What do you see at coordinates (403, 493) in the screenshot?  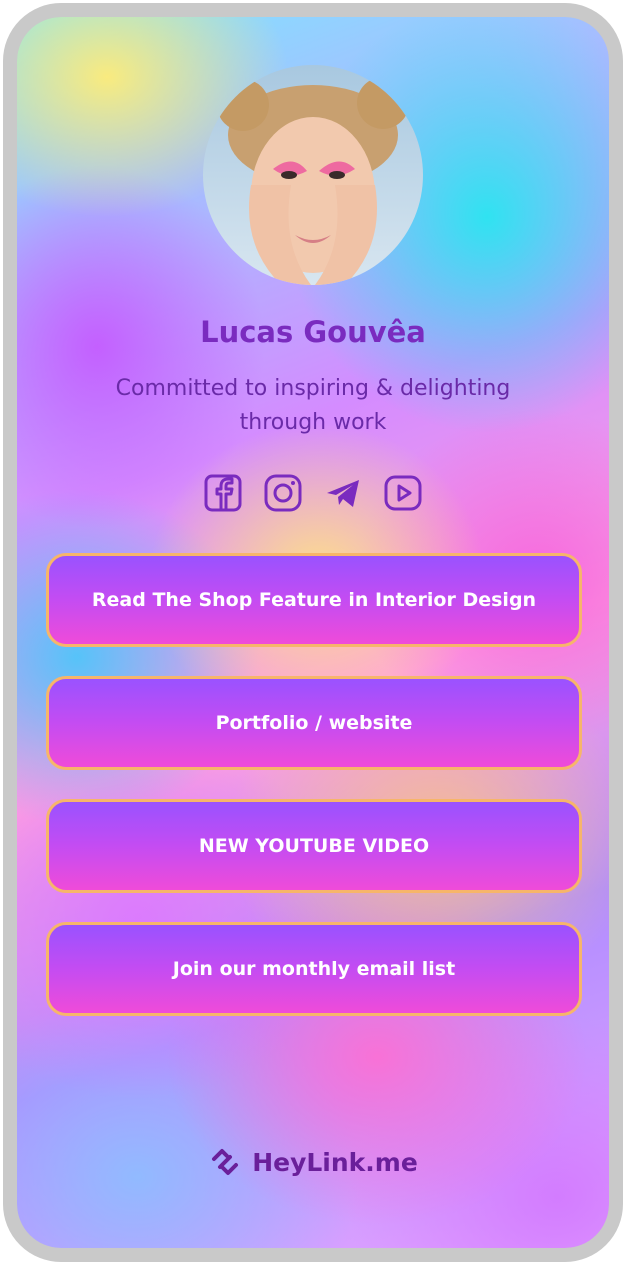 I see `youtube-icon` at bounding box center [403, 493].